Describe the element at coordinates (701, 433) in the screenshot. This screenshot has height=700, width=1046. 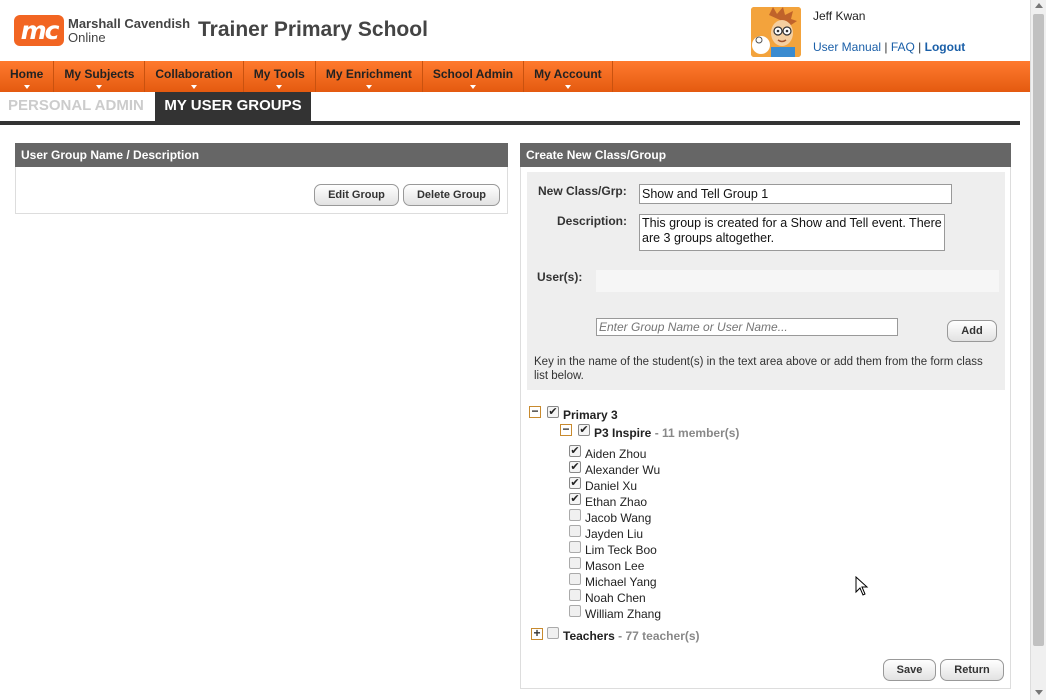
I see `class-member-count: 11 member(s)` at that location.